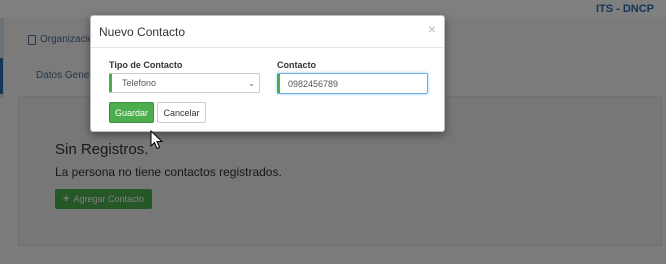 This screenshot has height=264, width=666. I want to click on tipo-contacto-value: Telefono, so click(139, 83).